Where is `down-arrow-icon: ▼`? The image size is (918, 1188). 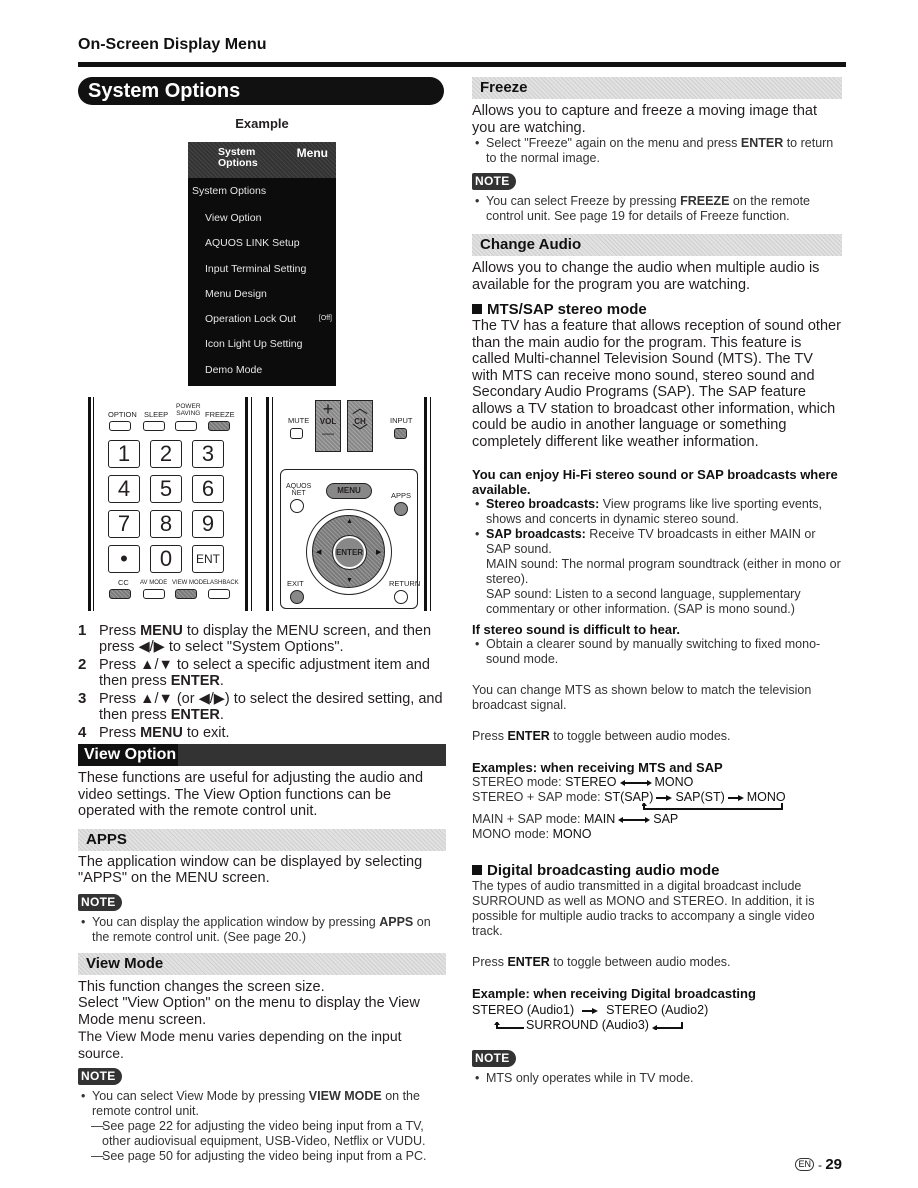
down-arrow-icon: ▼ is located at coordinates (349, 580).